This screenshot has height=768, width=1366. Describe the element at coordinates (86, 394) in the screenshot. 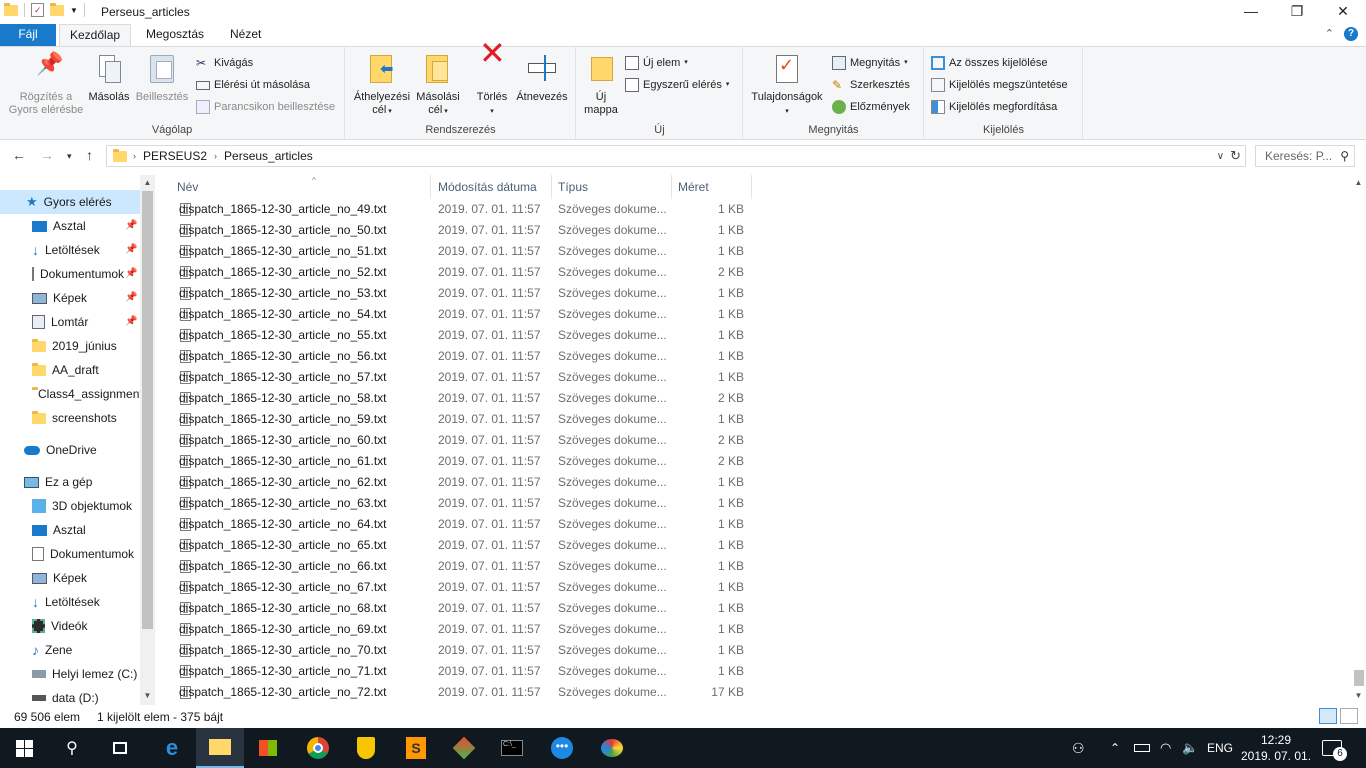

I see `nav-item-folder: Class4_assignment` at that location.